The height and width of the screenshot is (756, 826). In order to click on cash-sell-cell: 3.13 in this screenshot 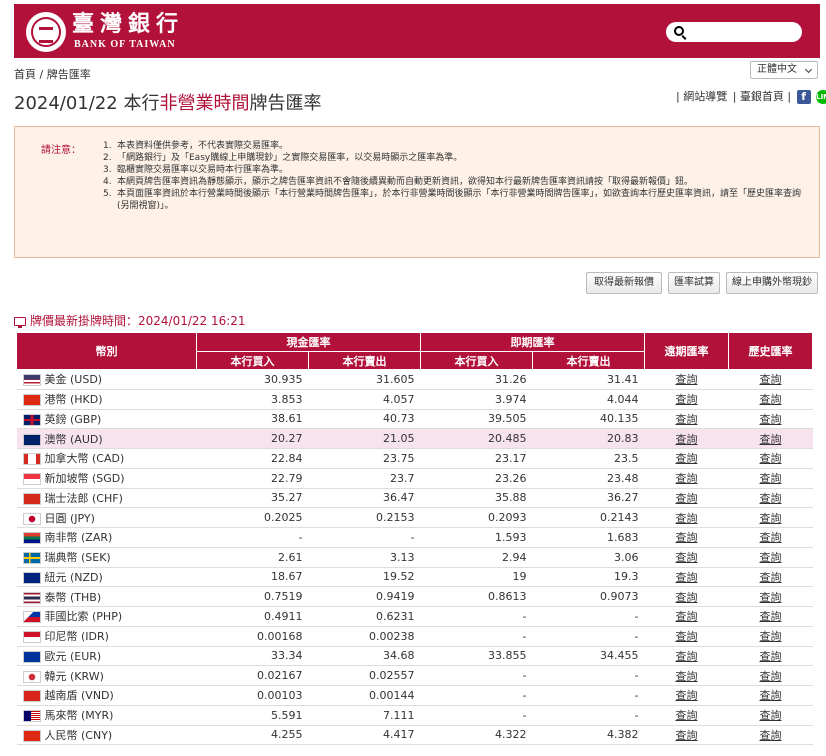, I will do `click(364, 557)`.